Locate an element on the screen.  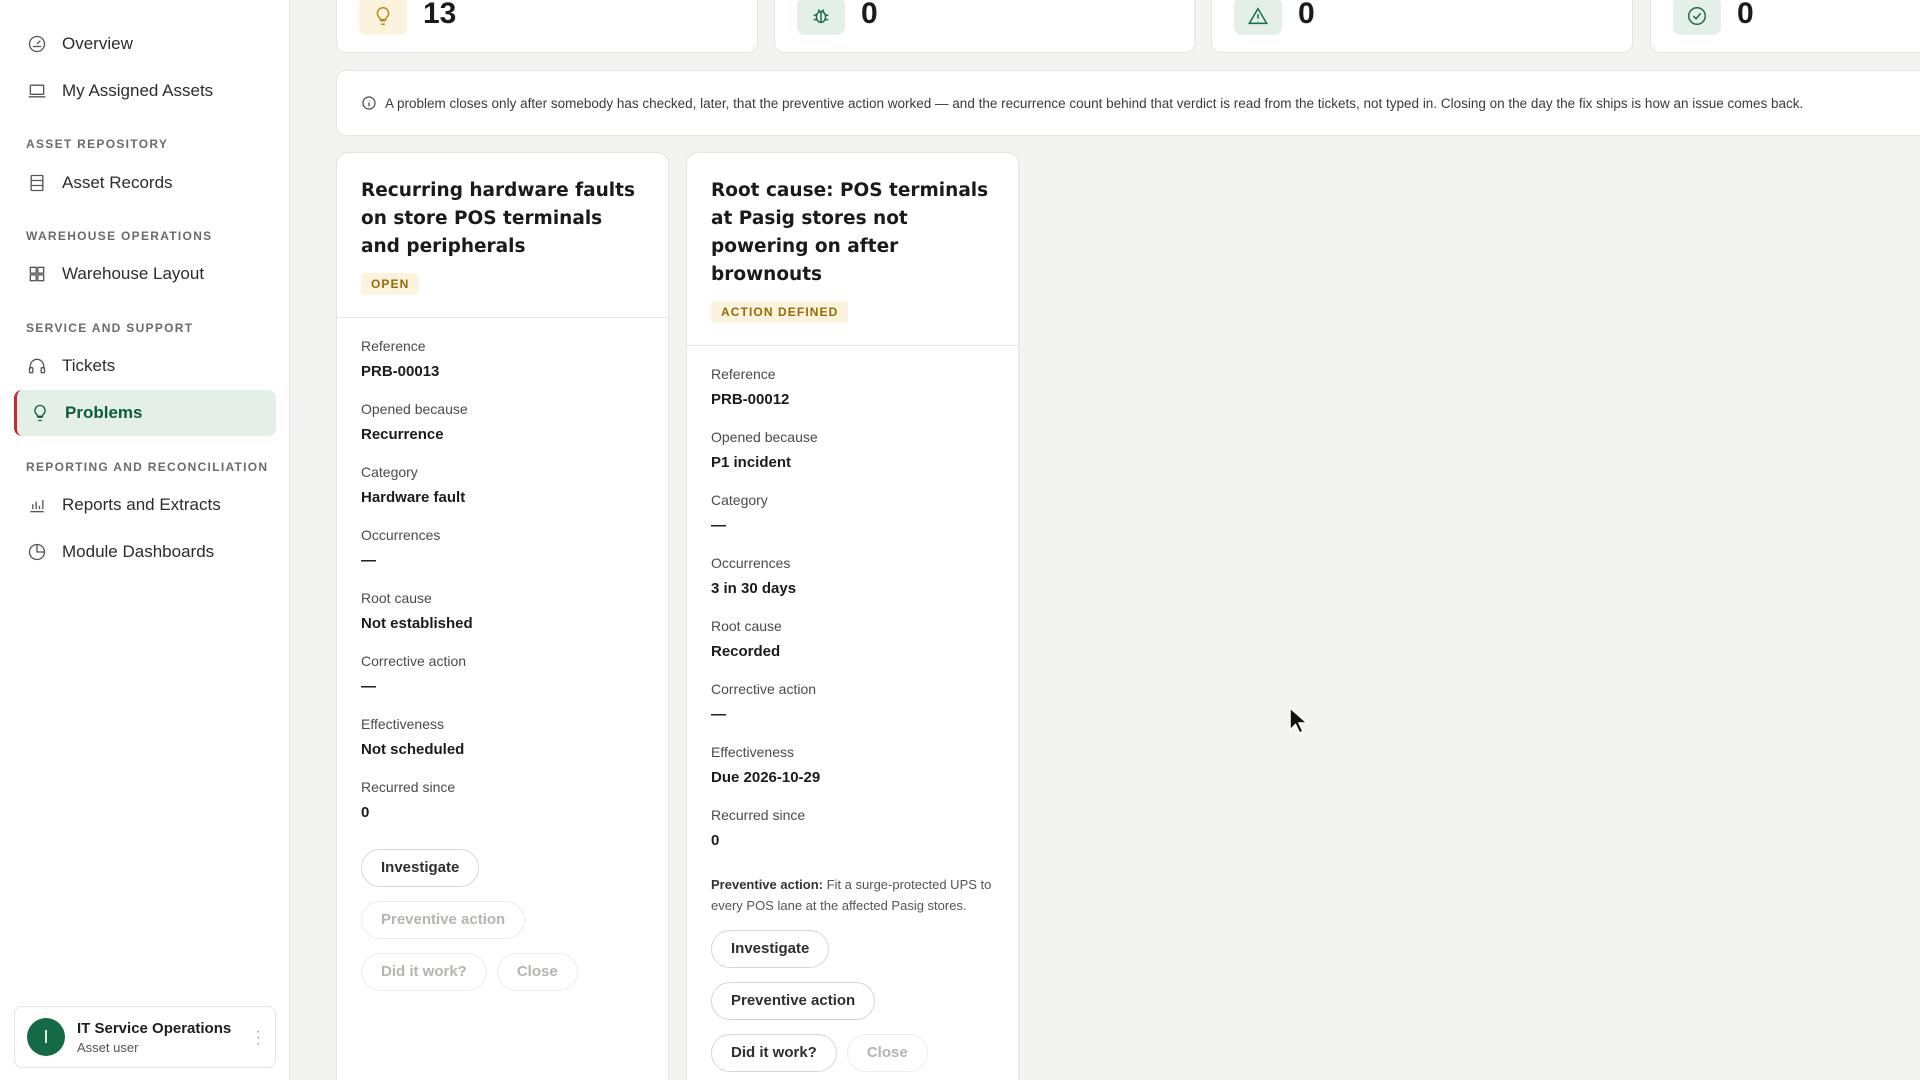
field-corrective-action: Corrective action — is located at coordinates (502, 684).